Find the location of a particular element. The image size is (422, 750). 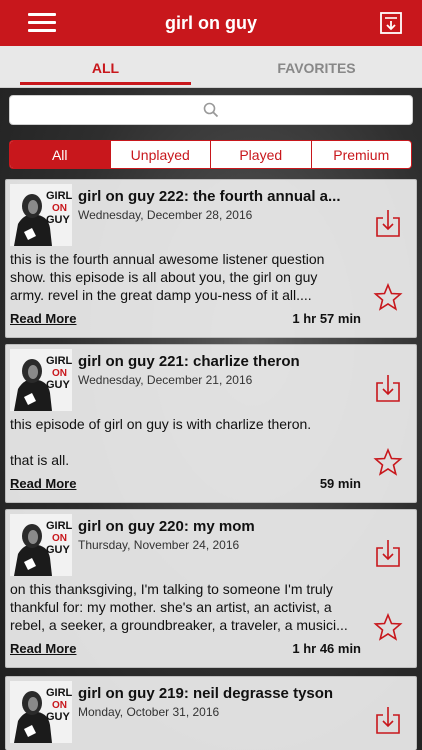

episode-date: Monday, October 31, 2016 is located at coordinates (149, 712).